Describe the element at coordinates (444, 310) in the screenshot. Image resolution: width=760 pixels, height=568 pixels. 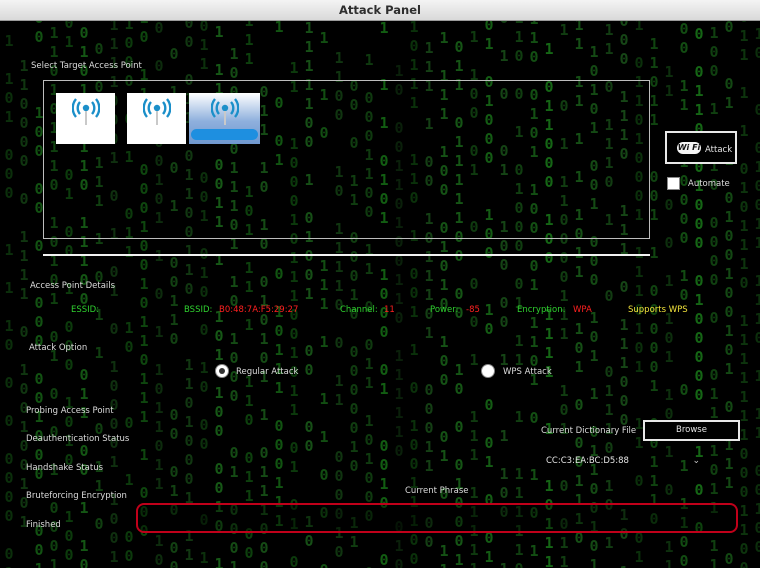
I see `power-label: Power:` at that location.